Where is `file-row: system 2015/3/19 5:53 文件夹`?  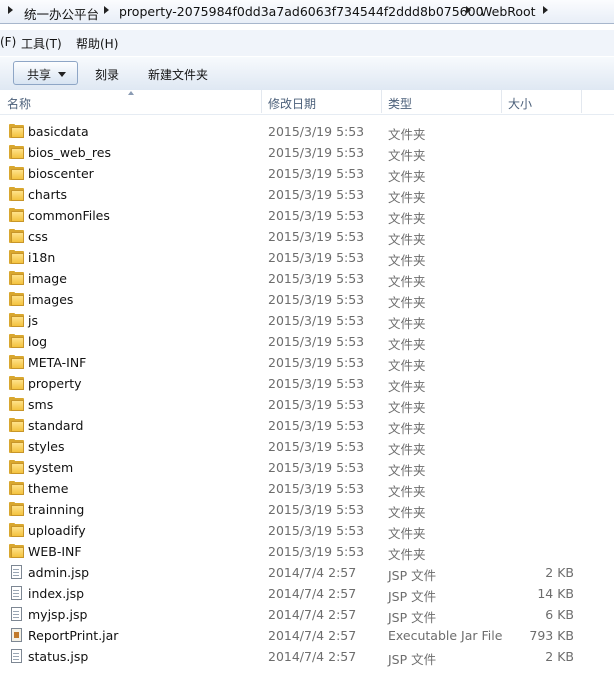 file-row: system 2015/3/19 5:53 文件夹 is located at coordinates (307, 467).